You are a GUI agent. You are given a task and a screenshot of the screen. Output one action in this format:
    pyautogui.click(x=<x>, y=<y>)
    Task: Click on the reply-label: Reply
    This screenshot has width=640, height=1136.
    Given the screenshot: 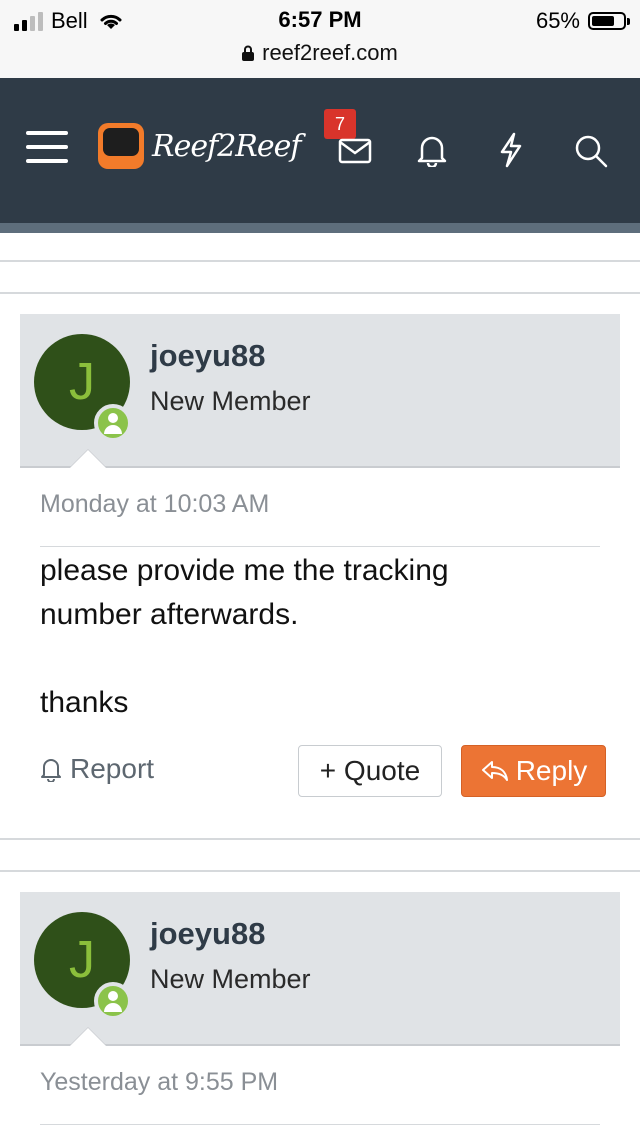 What is the action you would take?
    pyautogui.click(x=551, y=770)
    